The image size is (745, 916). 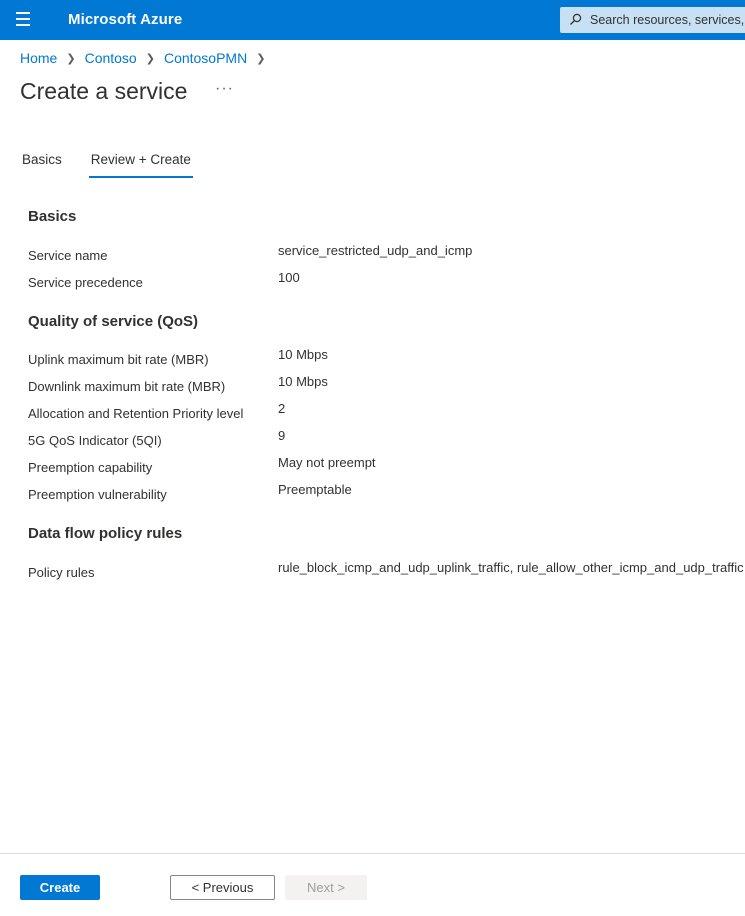 I want to click on value-downlink-mbr: 10 Mbps, so click(x=303, y=381).